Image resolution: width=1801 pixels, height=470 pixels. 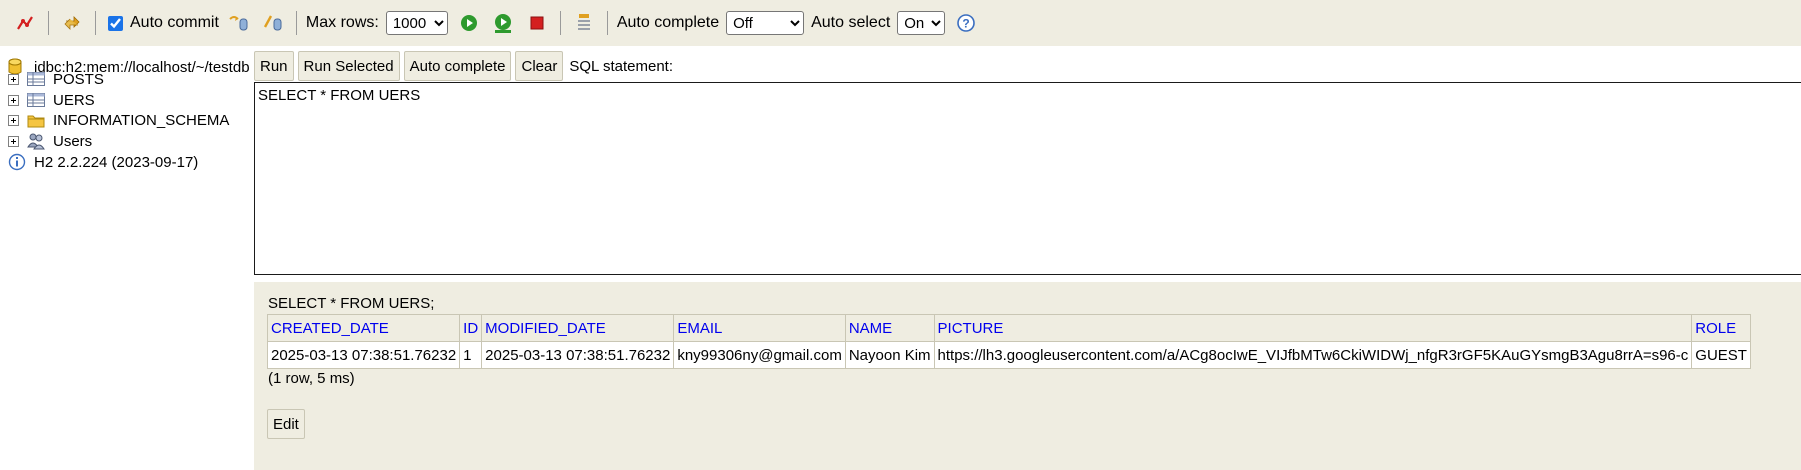 I want to click on tree-item-posts: POSTS, so click(x=56, y=79).